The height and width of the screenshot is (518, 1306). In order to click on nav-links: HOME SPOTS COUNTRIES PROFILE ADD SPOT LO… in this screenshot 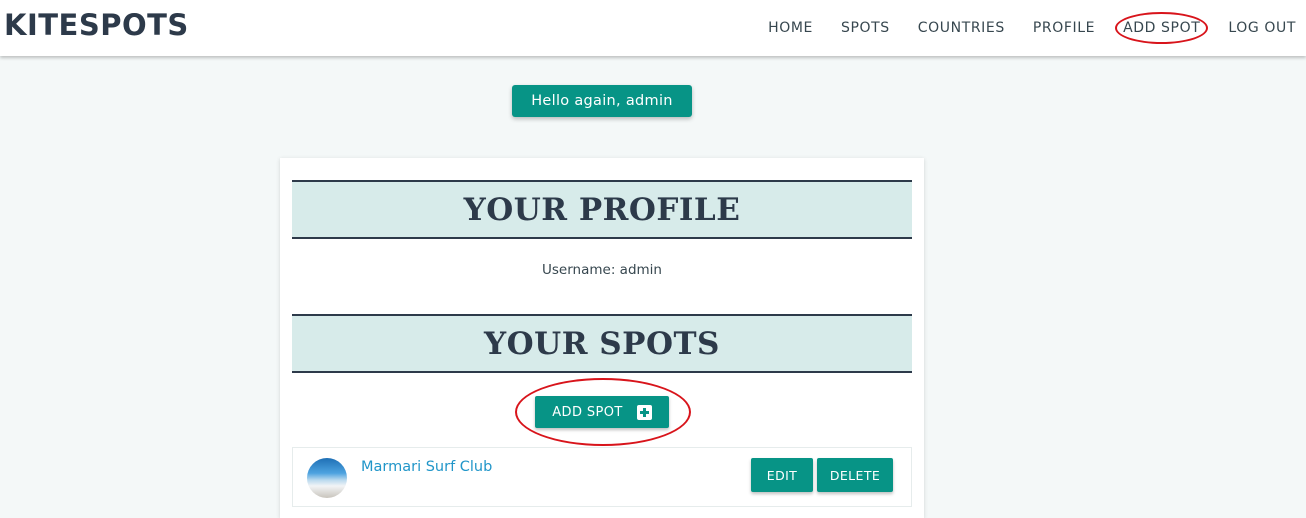, I will do `click(1037, 28)`.